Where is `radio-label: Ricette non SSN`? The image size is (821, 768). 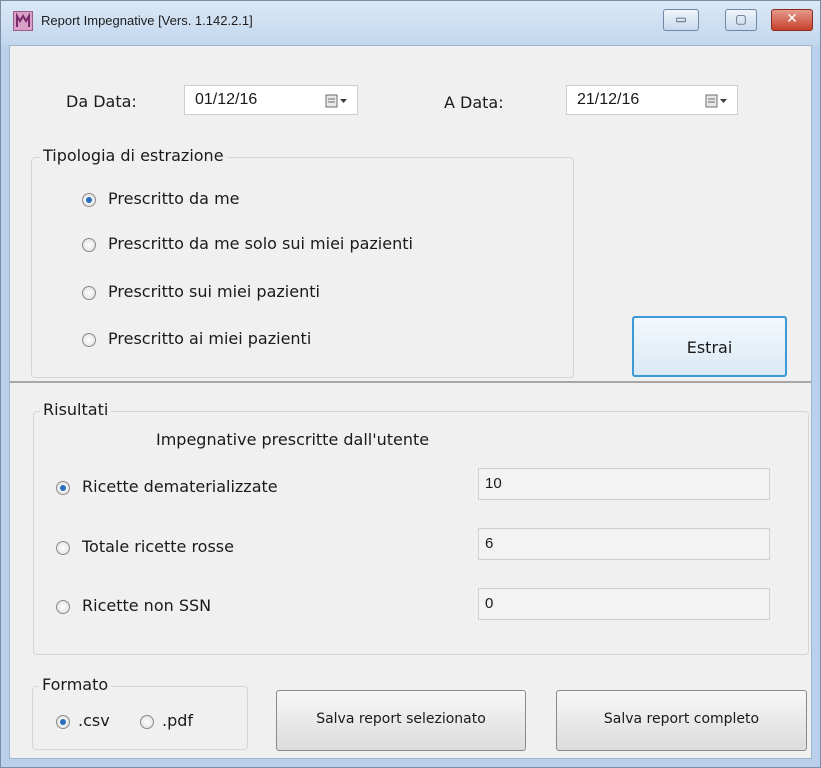
radio-label: Ricette non SSN is located at coordinates (147, 605).